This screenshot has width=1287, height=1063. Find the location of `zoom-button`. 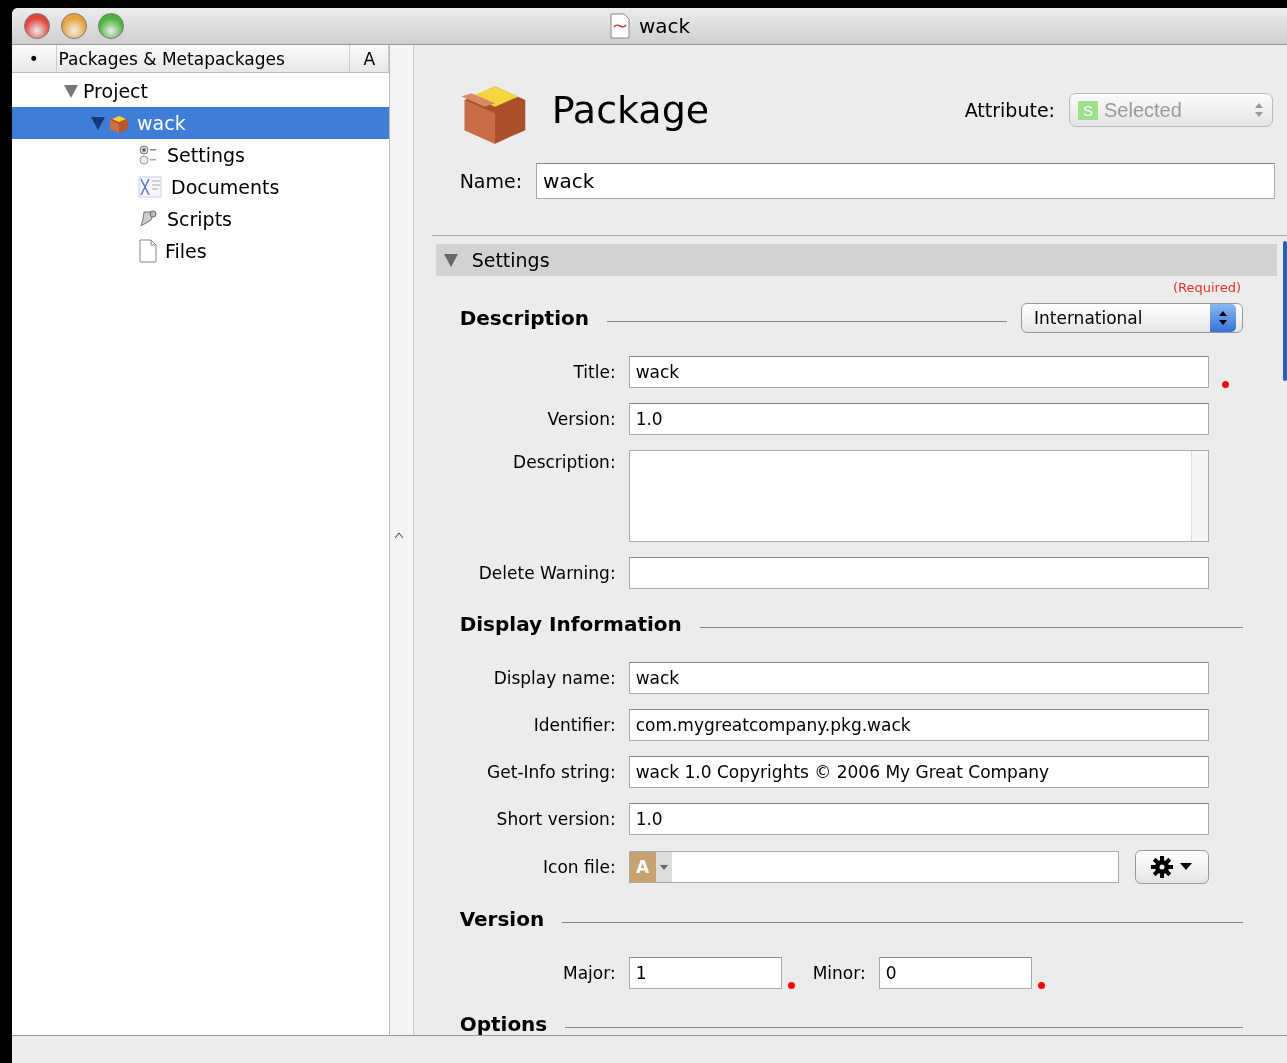

zoom-button is located at coordinates (111, 26).